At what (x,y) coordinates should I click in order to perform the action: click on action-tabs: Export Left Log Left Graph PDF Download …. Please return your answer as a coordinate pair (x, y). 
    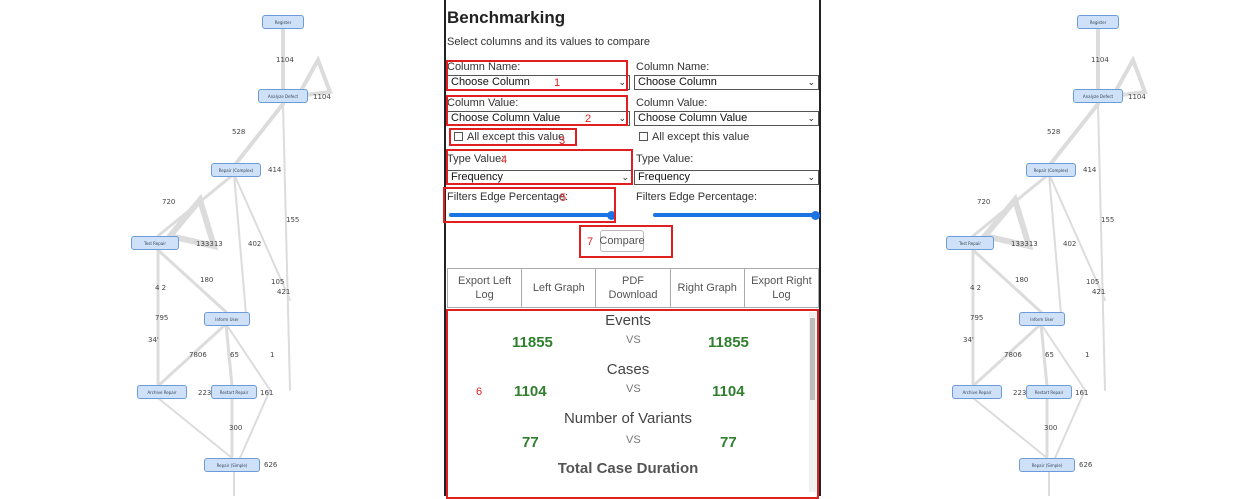
    Looking at the image, I should click on (633, 288).